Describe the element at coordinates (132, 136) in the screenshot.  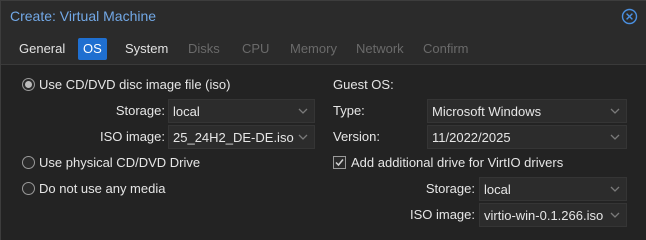
I see `iso-image-label: ISO image:` at that location.